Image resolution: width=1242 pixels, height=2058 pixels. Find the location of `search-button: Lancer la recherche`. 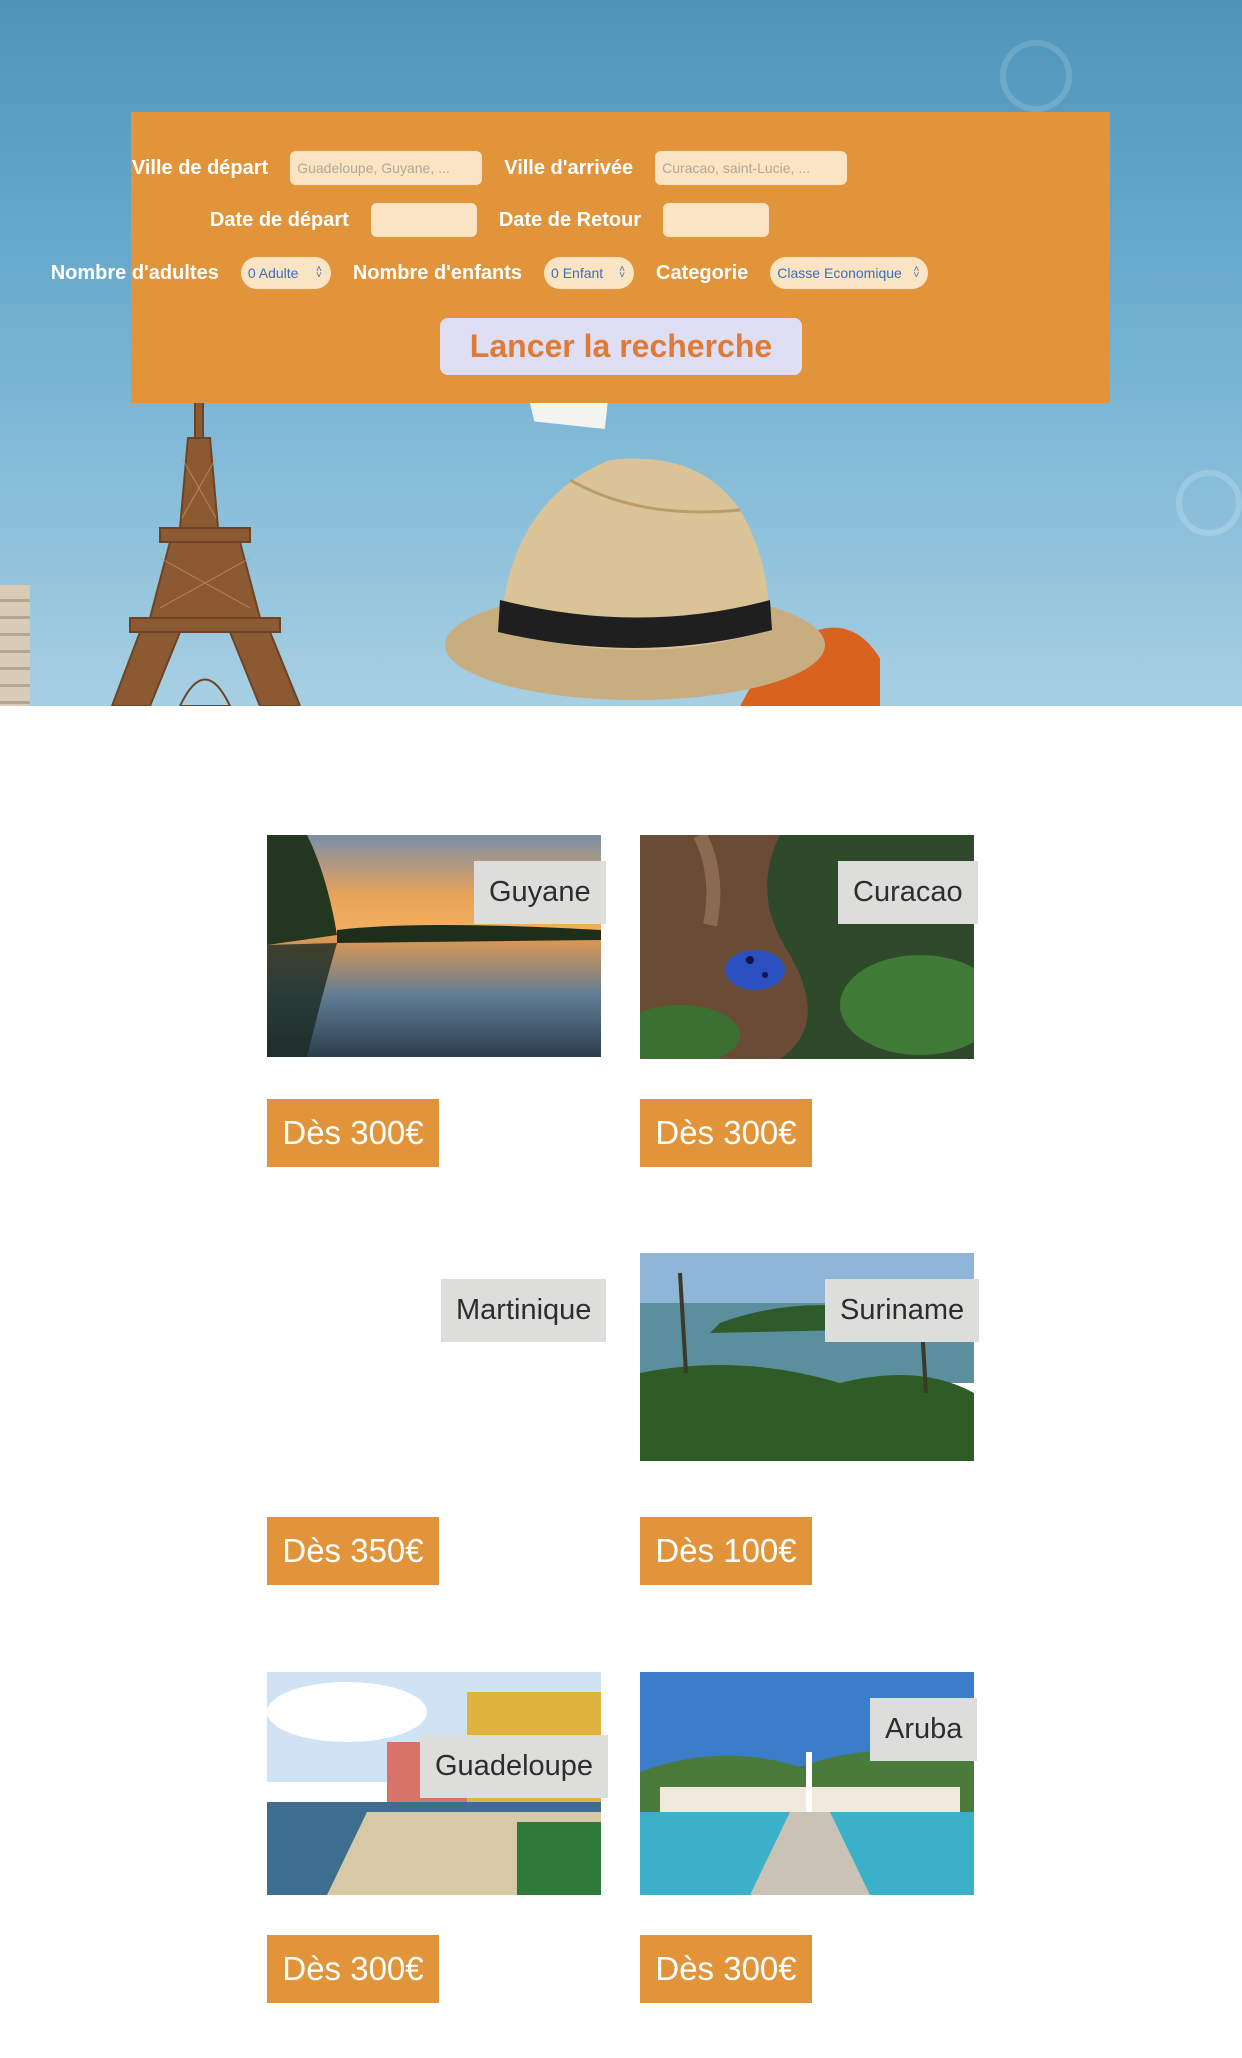

search-button: Lancer la recherche is located at coordinates (621, 346).